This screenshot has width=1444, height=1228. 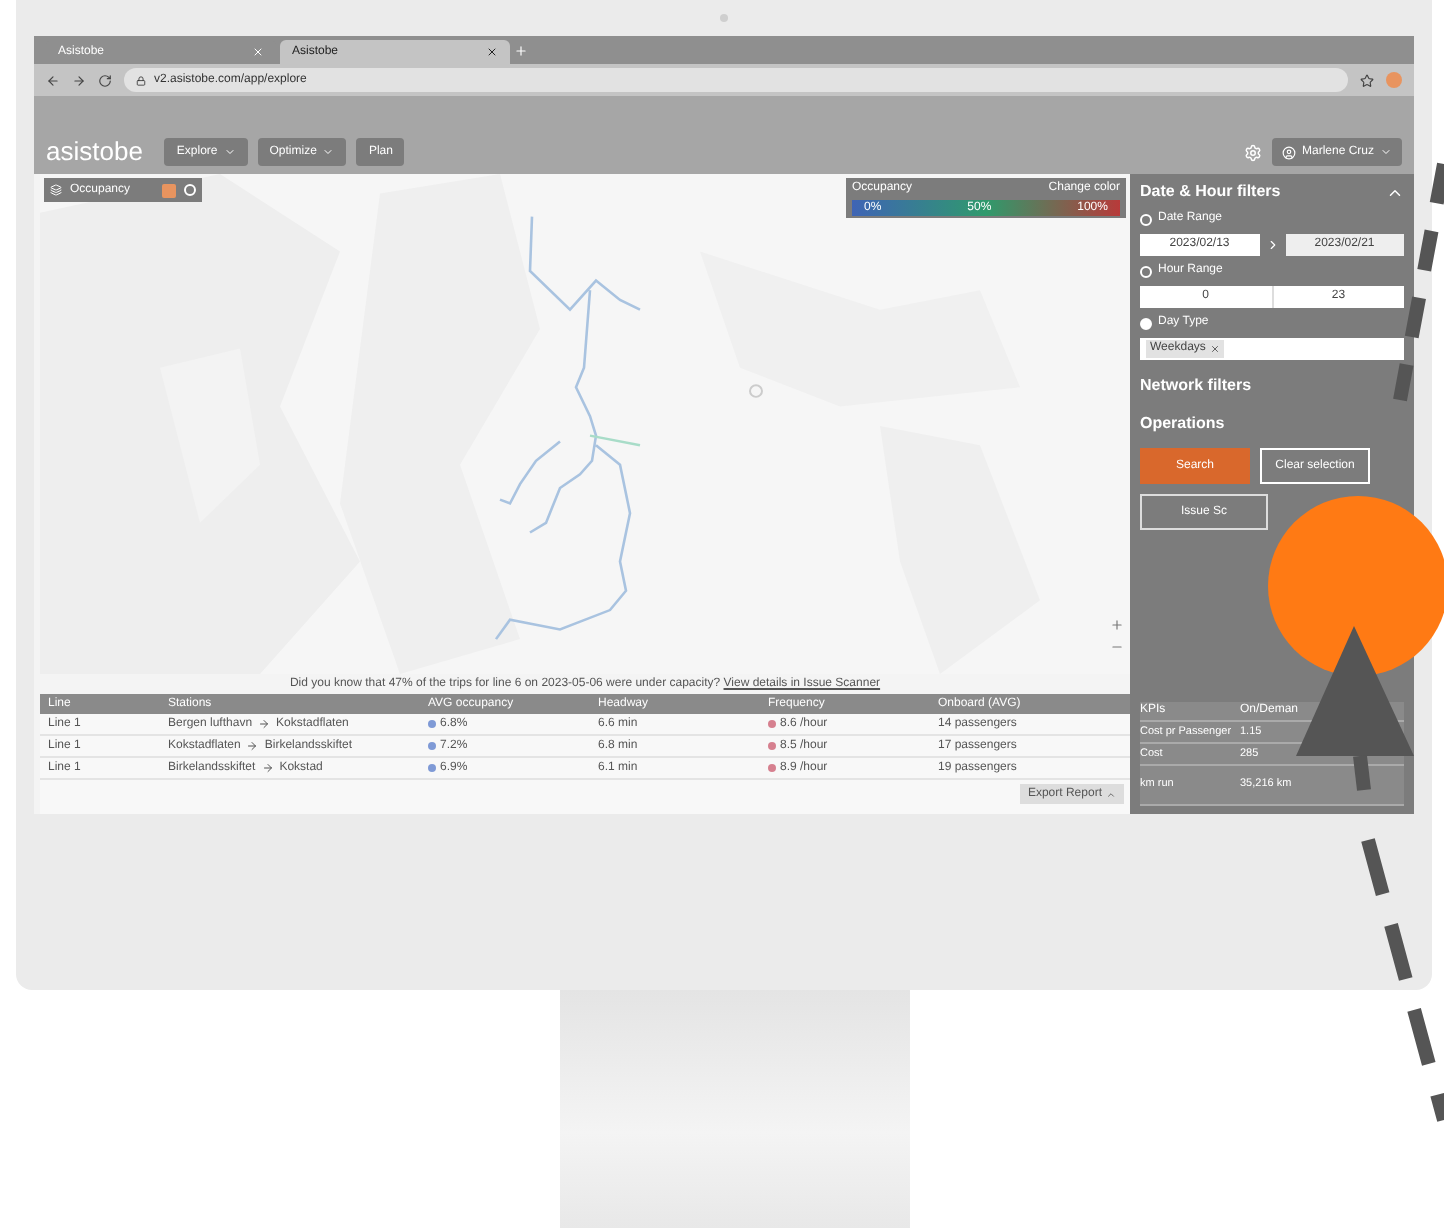 What do you see at coordinates (492, 52) in the screenshot?
I see `close-icon` at bounding box center [492, 52].